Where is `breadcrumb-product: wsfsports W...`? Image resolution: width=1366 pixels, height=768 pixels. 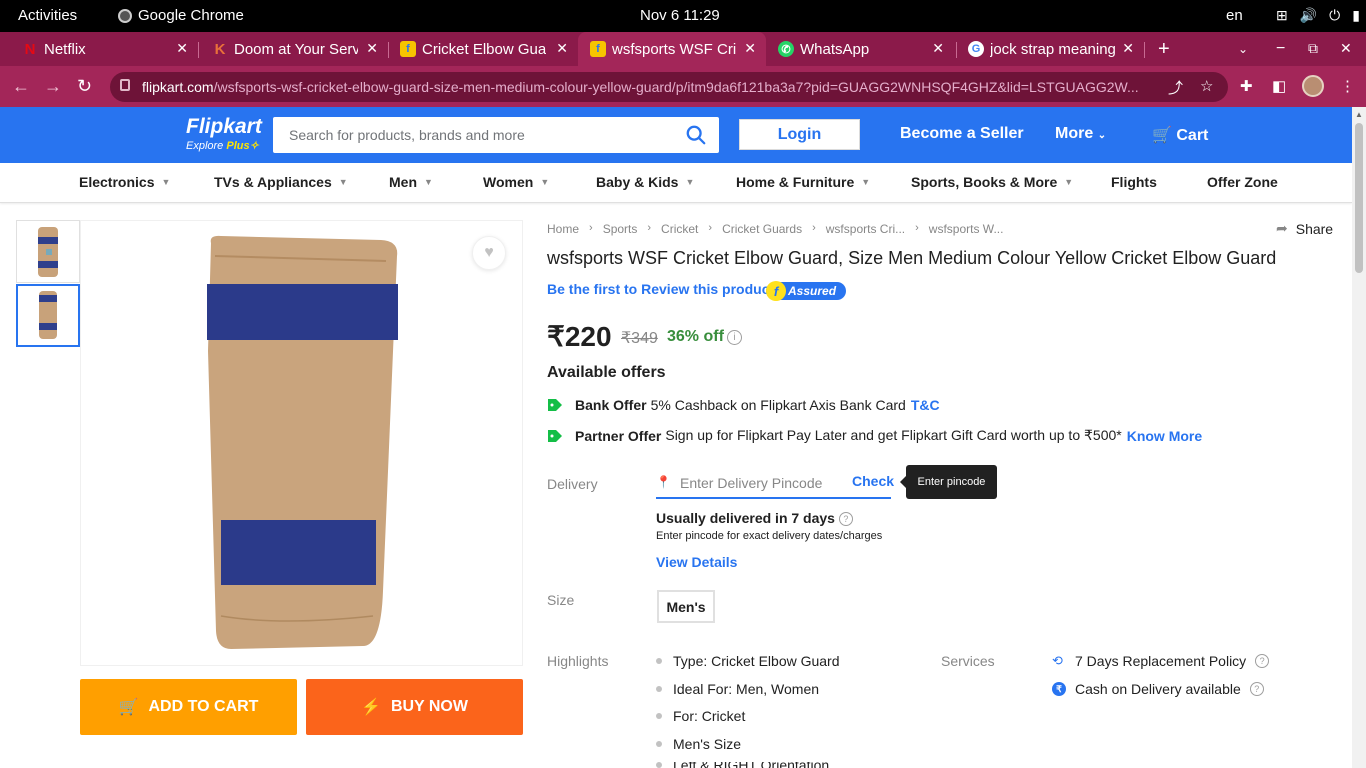 breadcrumb-product: wsfsports W... is located at coordinates (966, 229).